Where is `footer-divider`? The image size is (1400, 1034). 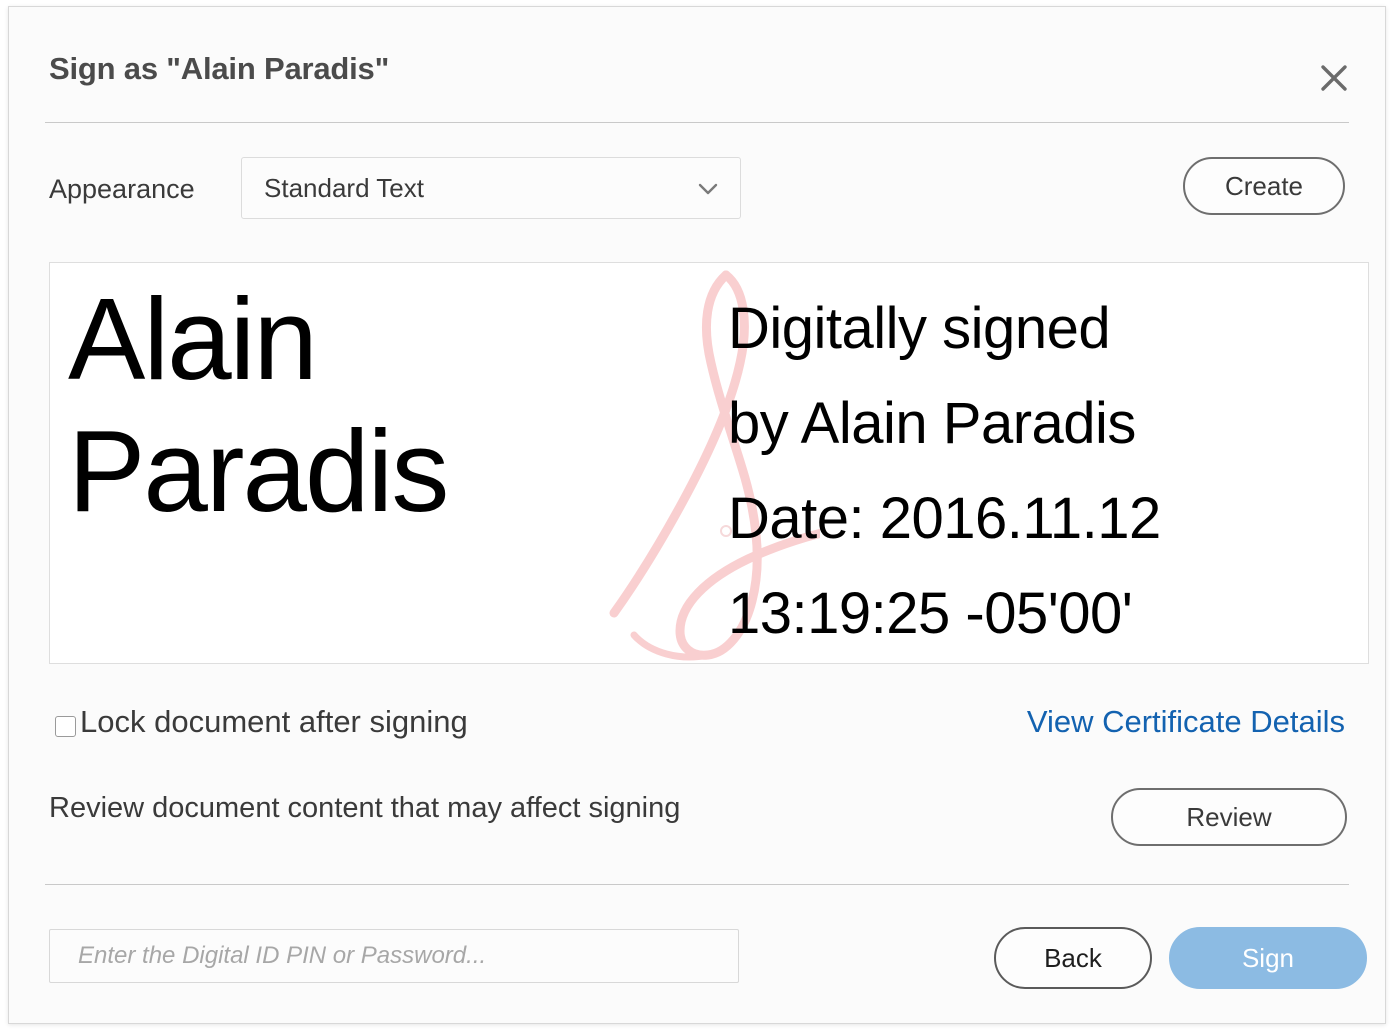
footer-divider is located at coordinates (697, 884).